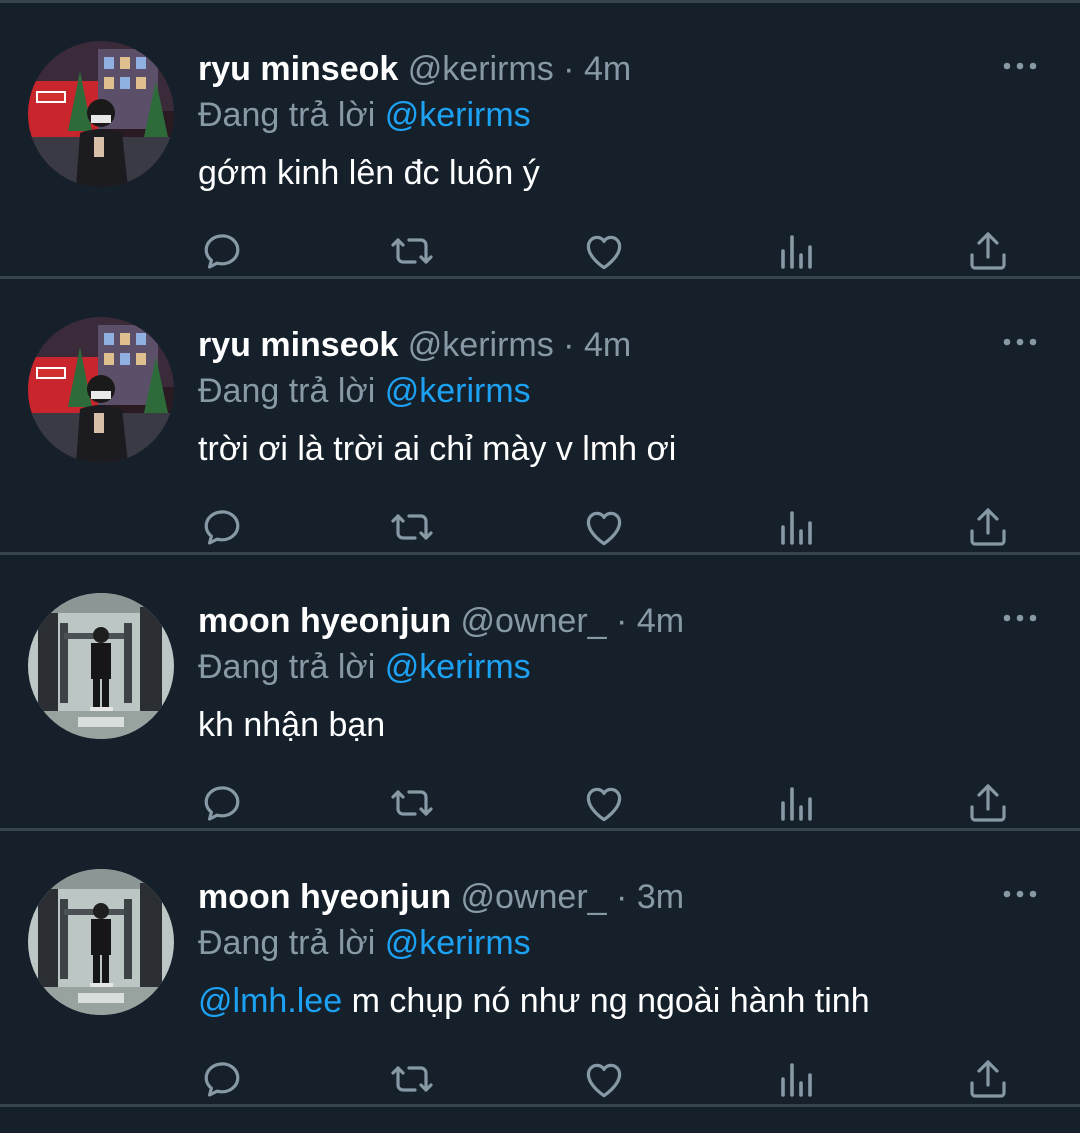 The height and width of the screenshot is (1133, 1080). I want to click on mention-link: @lmh.lee, so click(270, 1001).